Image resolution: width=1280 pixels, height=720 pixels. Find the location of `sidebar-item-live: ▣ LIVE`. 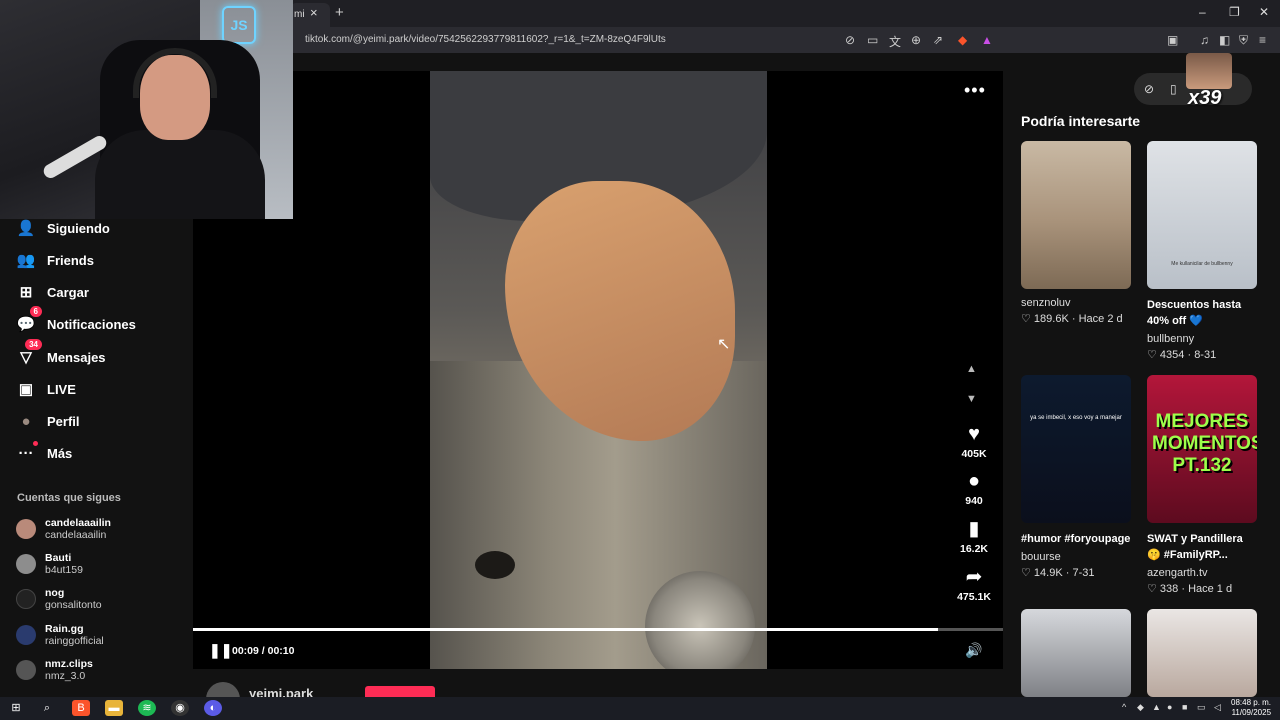

sidebar-item-live: ▣ LIVE is located at coordinates (46, 389).